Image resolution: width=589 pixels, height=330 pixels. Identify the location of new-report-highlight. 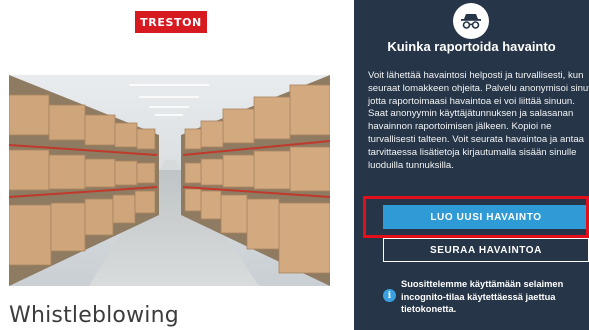
(476, 217).